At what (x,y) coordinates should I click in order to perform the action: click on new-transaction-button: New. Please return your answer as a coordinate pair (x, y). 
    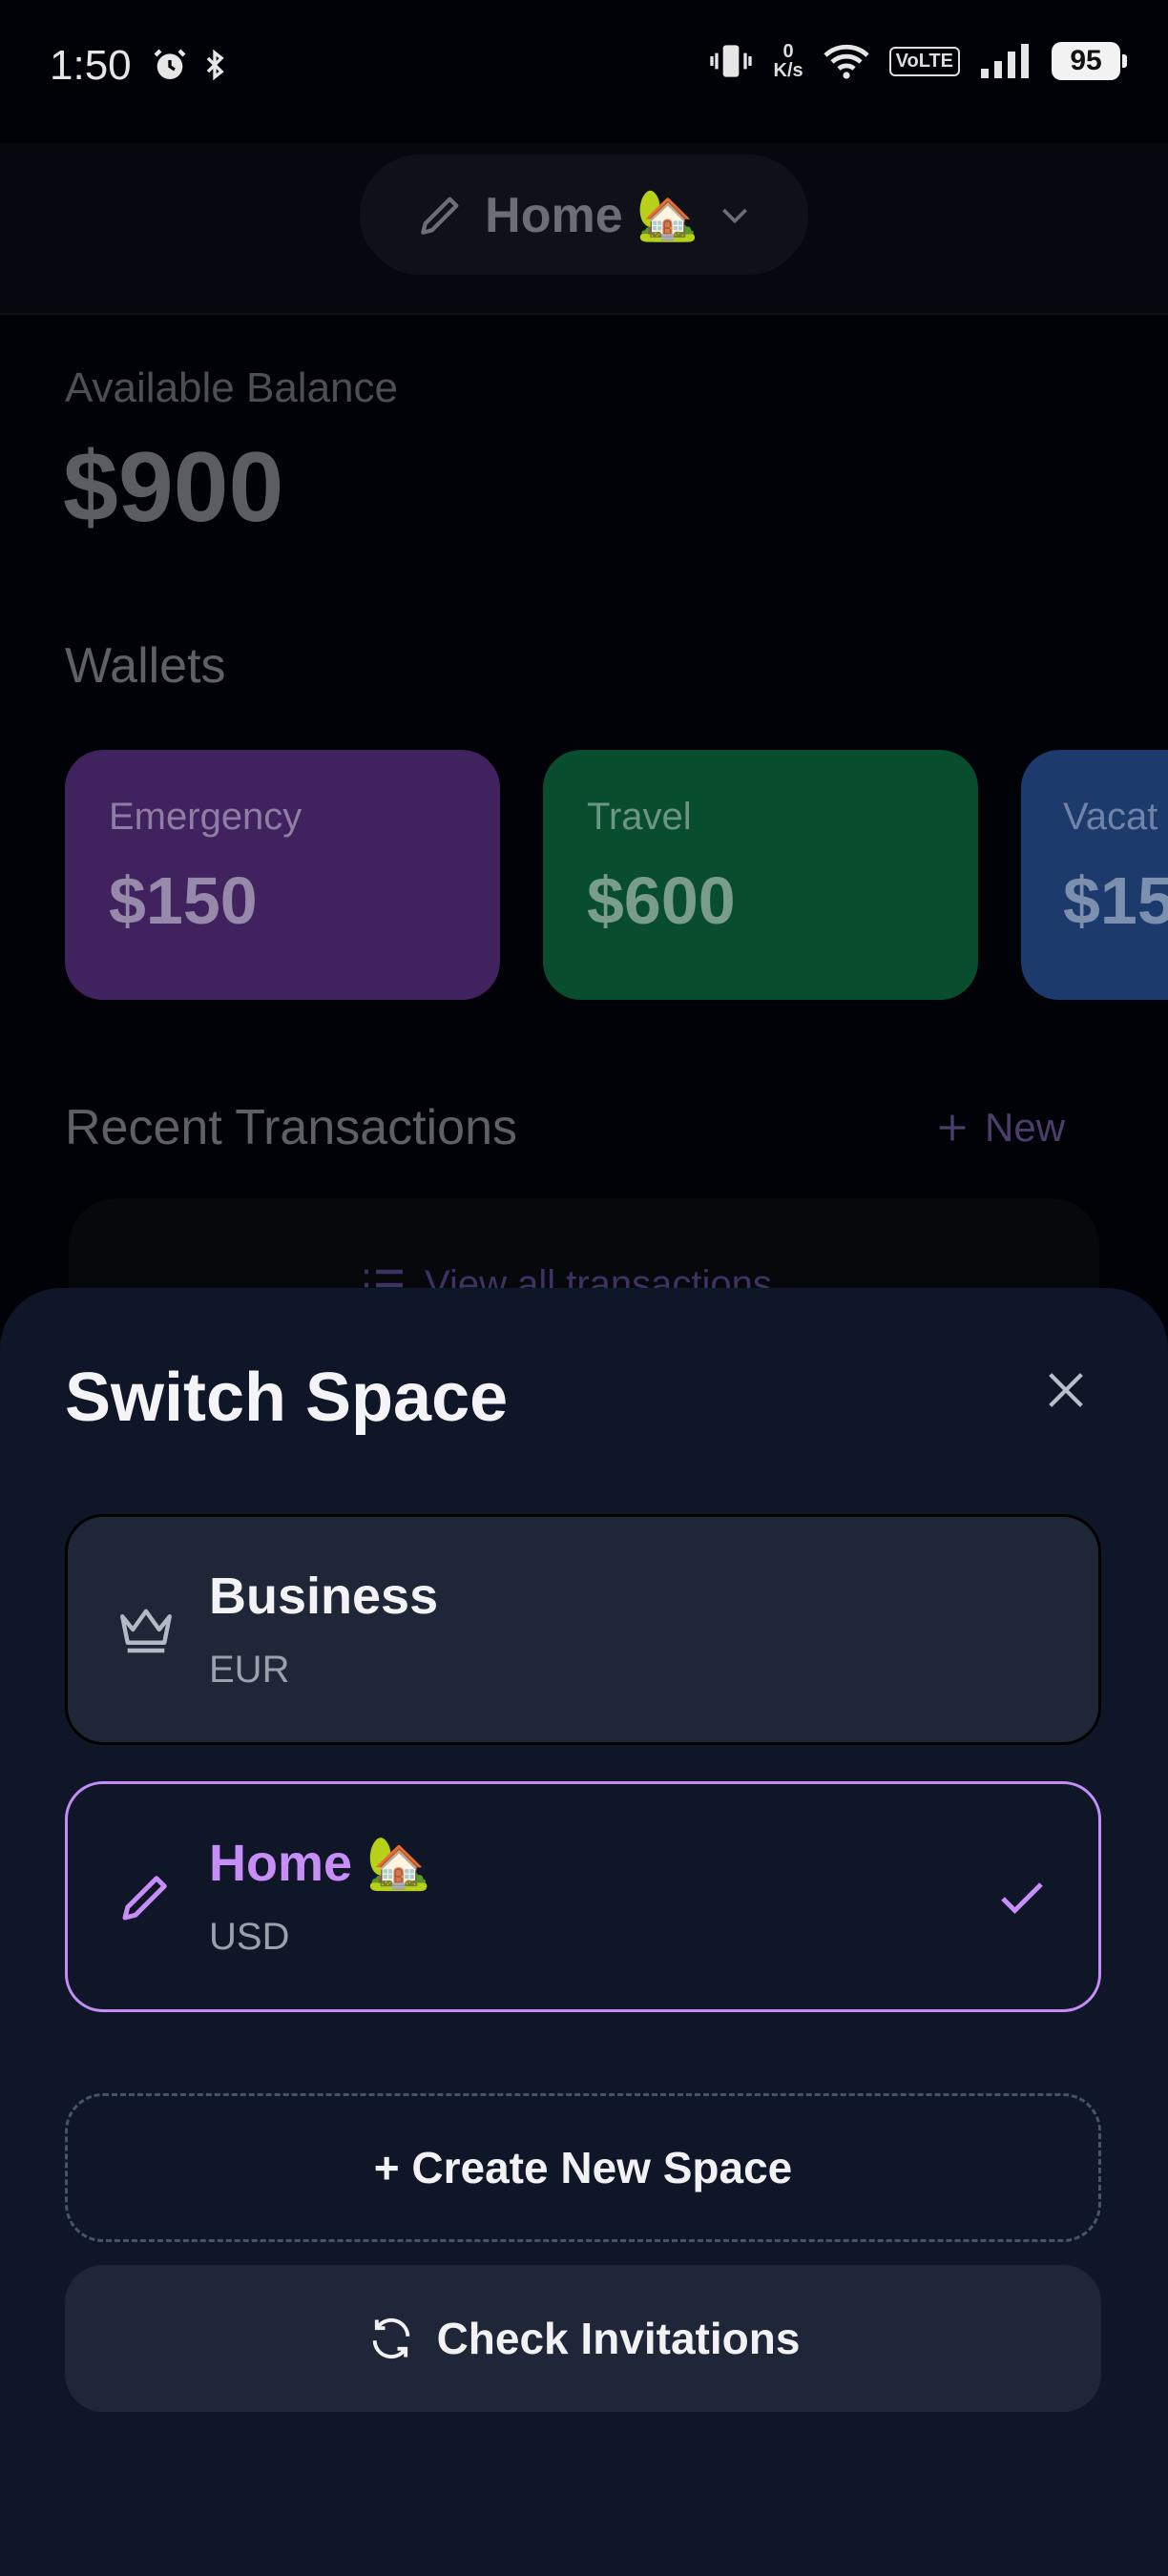
    Looking at the image, I should click on (999, 1128).